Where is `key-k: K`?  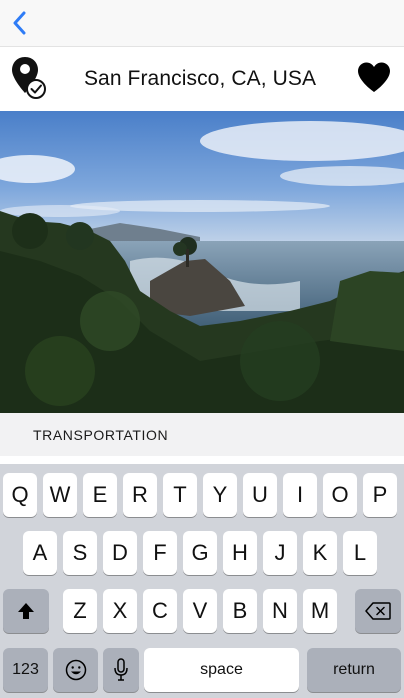
key-k: K is located at coordinates (320, 553).